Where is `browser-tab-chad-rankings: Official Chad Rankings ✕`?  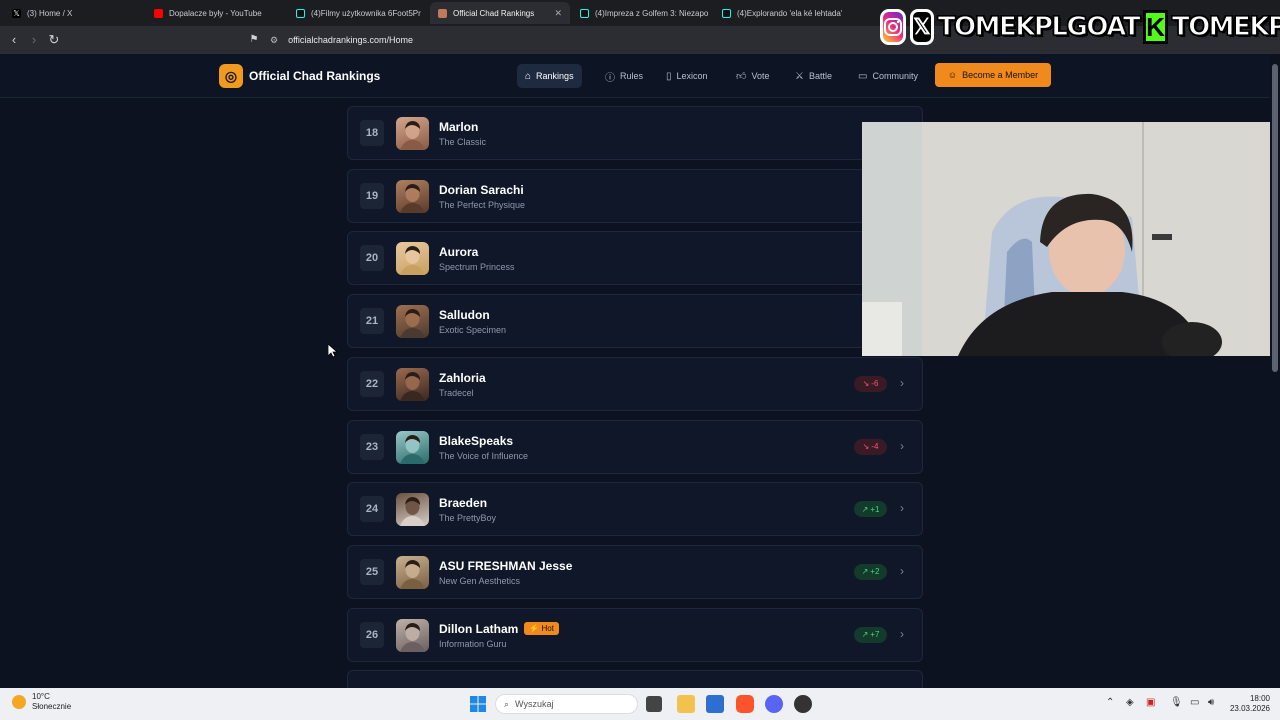
browser-tab-chad-rankings: Official Chad Rankings ✕ is located at coordinates (500, 13).